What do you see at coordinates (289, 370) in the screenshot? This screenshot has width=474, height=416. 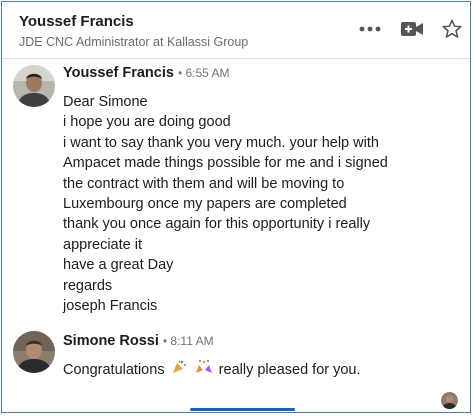 I see `message-text: really pleased for you.` at bounding box center [289, 370].